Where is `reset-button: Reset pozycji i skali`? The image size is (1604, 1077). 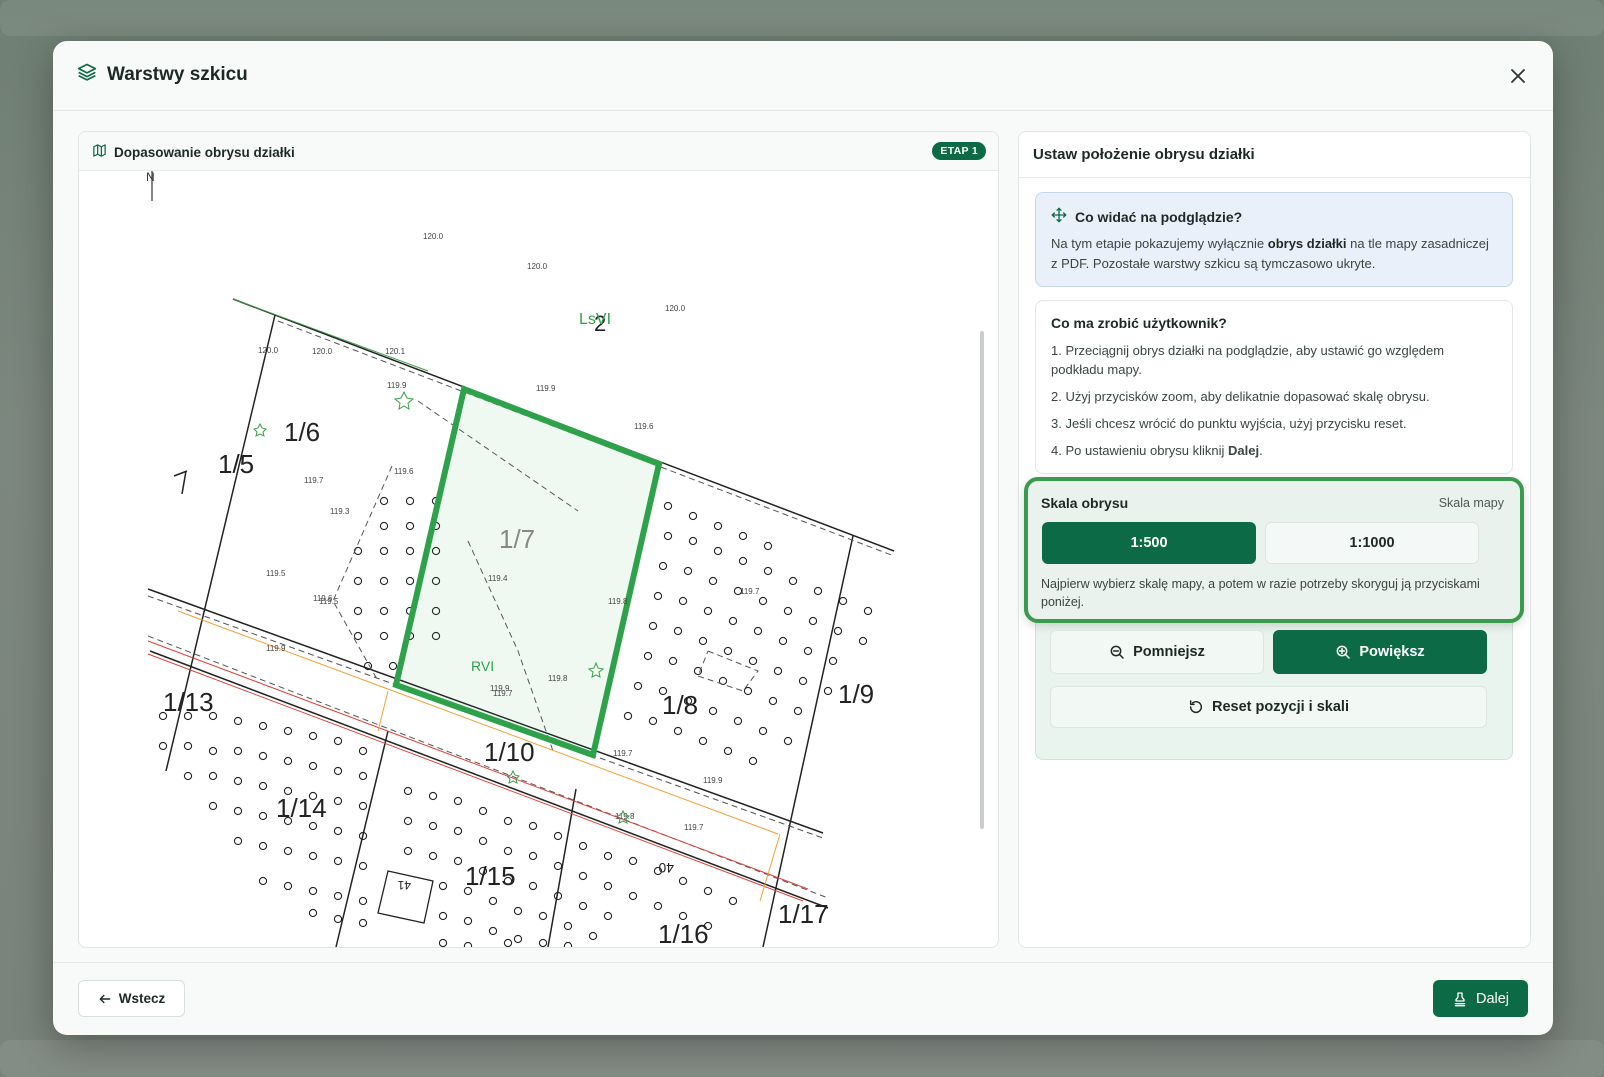
reset-button: Reset pozycji i skali is located at coordinates (1268, 707).